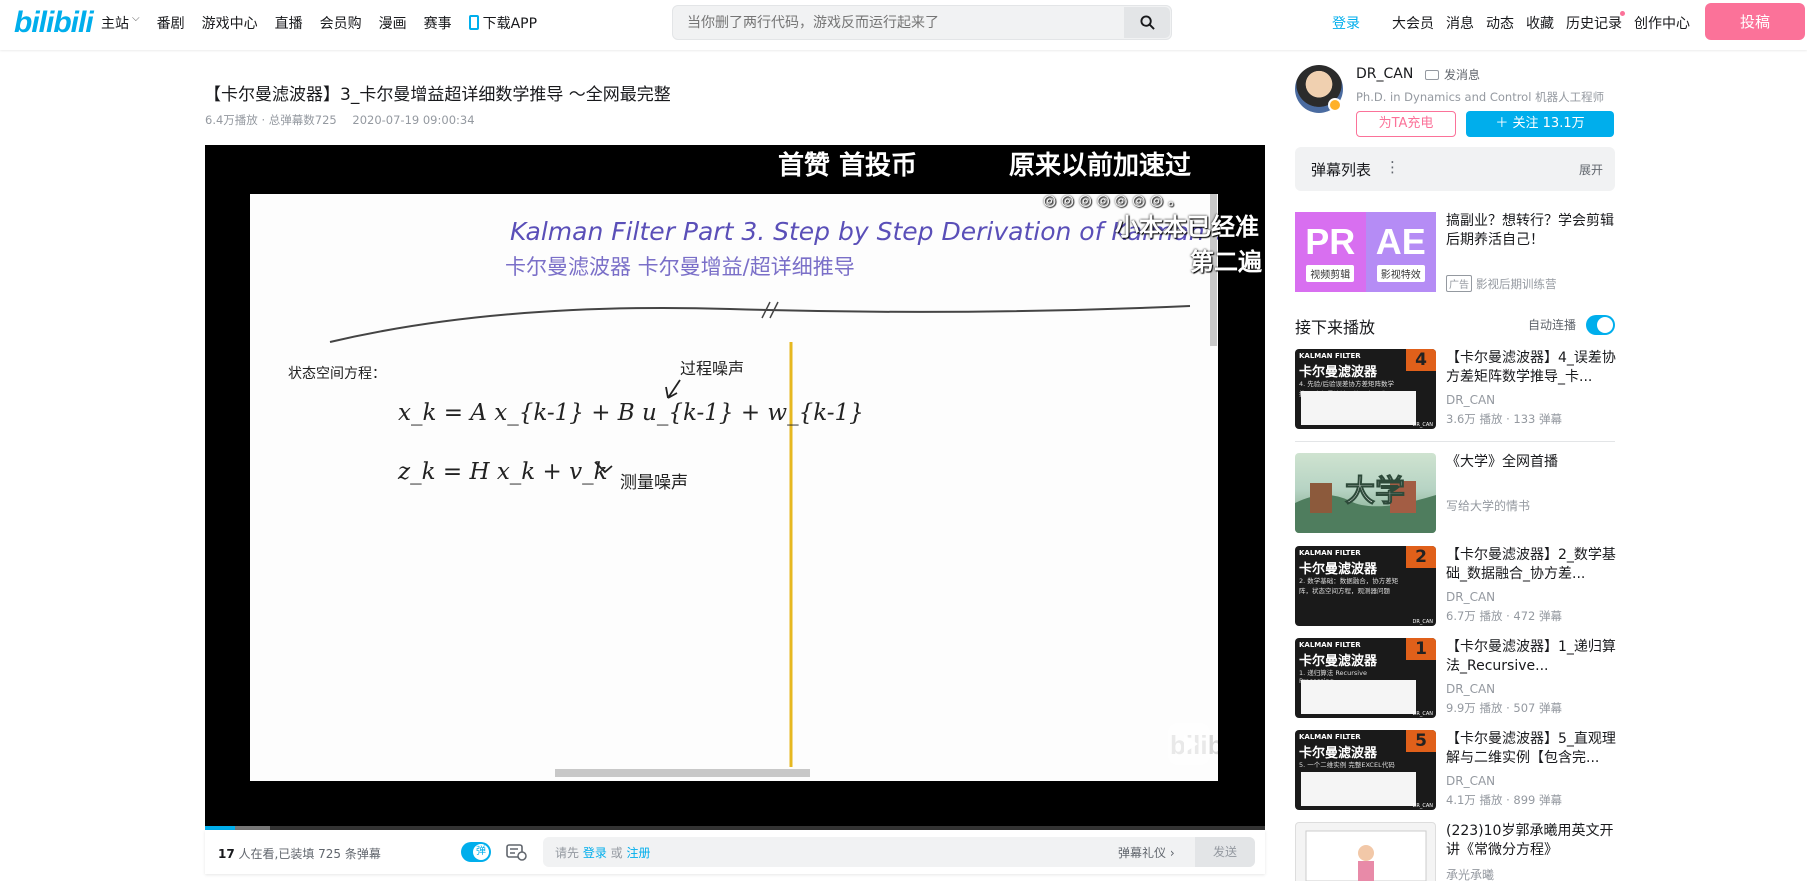  Describe the element at coordinates (1452, 74) in the screenshot. I see `send-message-link: 发消息` at that location.